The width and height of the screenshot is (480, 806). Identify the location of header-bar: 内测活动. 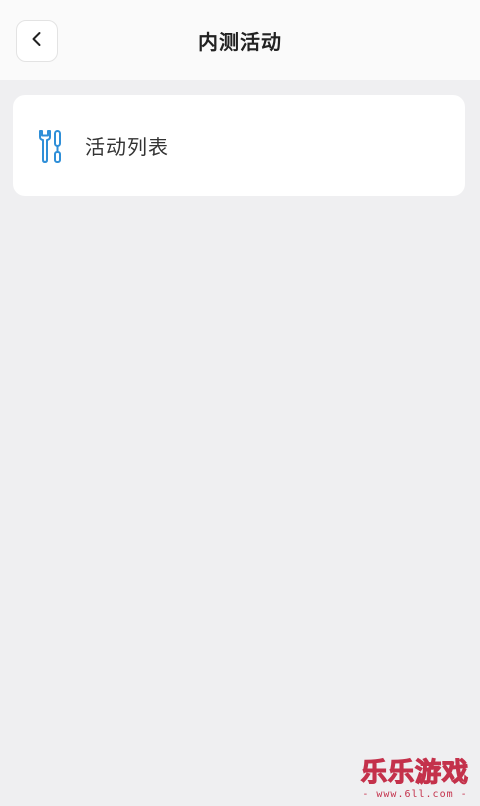
(240, 40).